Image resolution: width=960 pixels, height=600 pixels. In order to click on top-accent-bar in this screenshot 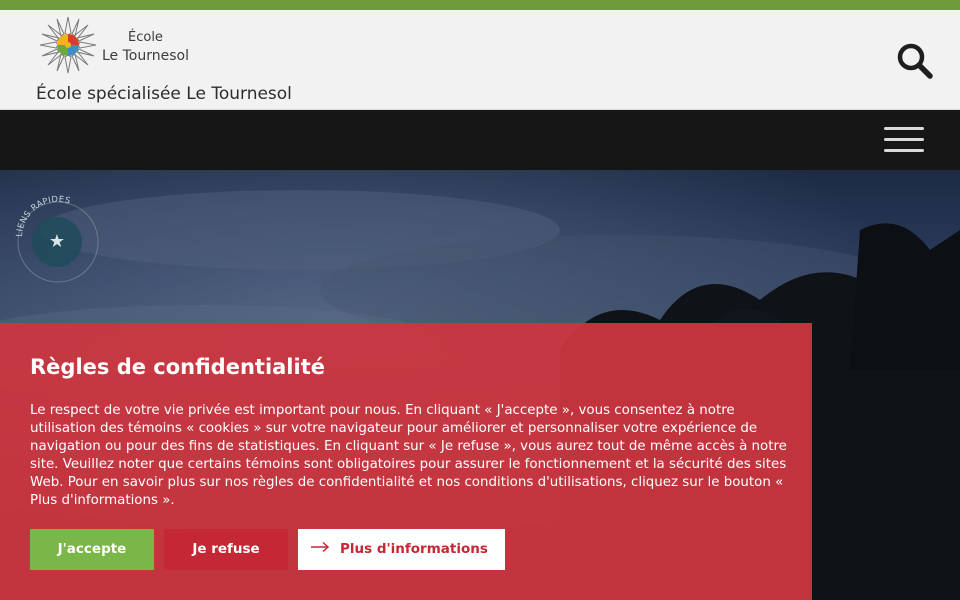, I will do `click(480, 5)`.